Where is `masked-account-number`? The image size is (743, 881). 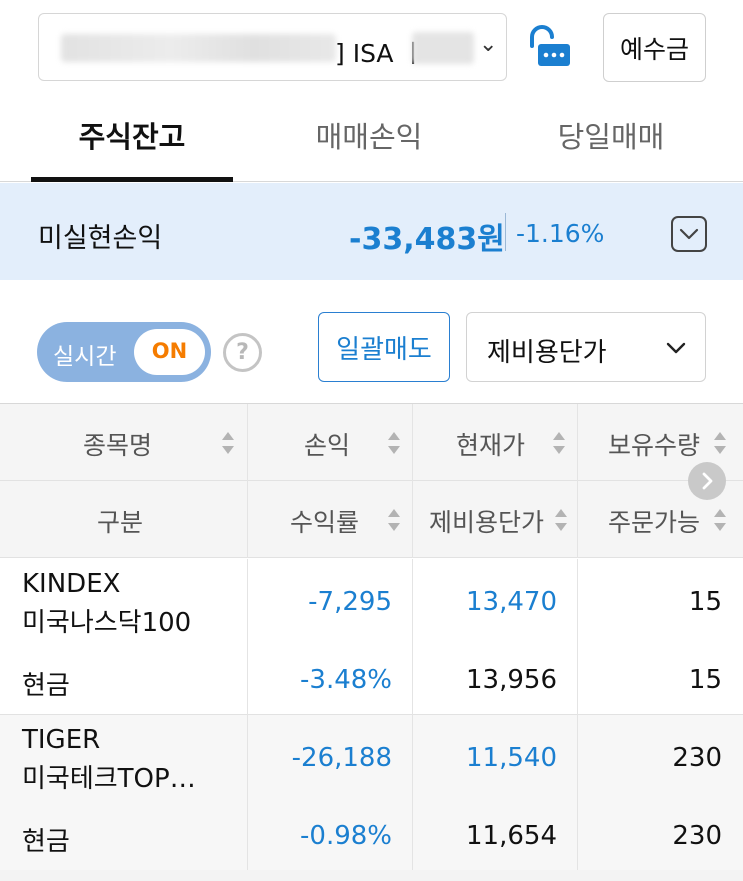
masked-account-number is located at coordinates (198, 48).